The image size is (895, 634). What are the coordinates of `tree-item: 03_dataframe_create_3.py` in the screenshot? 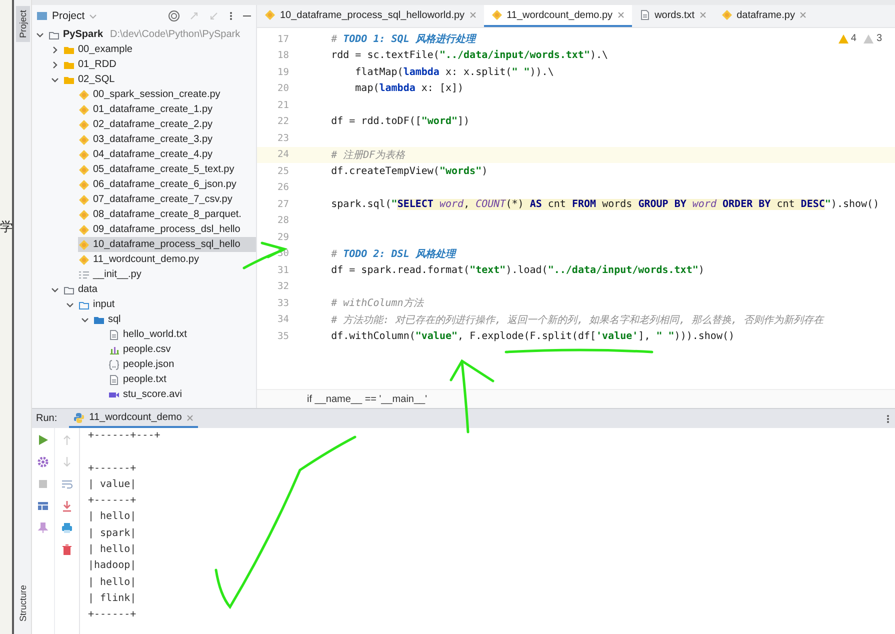 It's located at (167, 139).